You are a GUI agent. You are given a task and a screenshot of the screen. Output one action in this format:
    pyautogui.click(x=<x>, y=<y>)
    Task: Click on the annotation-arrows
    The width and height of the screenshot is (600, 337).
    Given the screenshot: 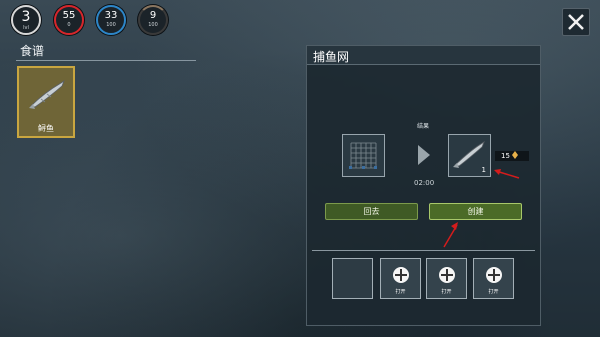 What is the action you would take?
    pyautogui.click(x=481, y=208)
    